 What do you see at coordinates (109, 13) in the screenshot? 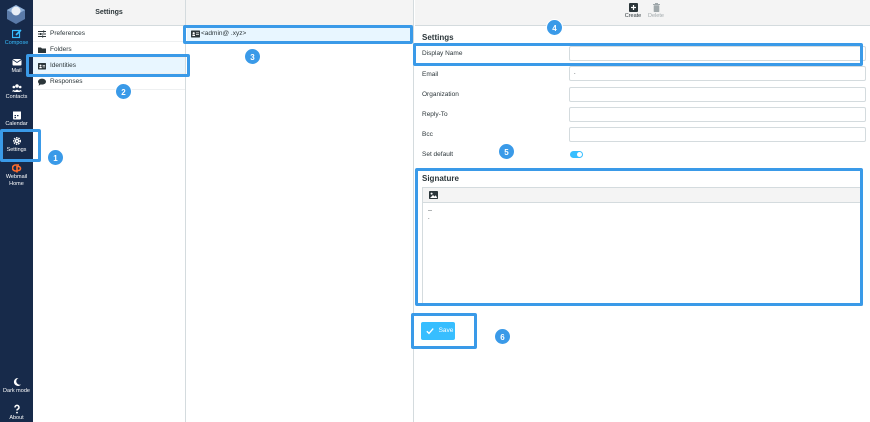
I see `settings-panel-title: Settings` at bounding box center [109, 13].